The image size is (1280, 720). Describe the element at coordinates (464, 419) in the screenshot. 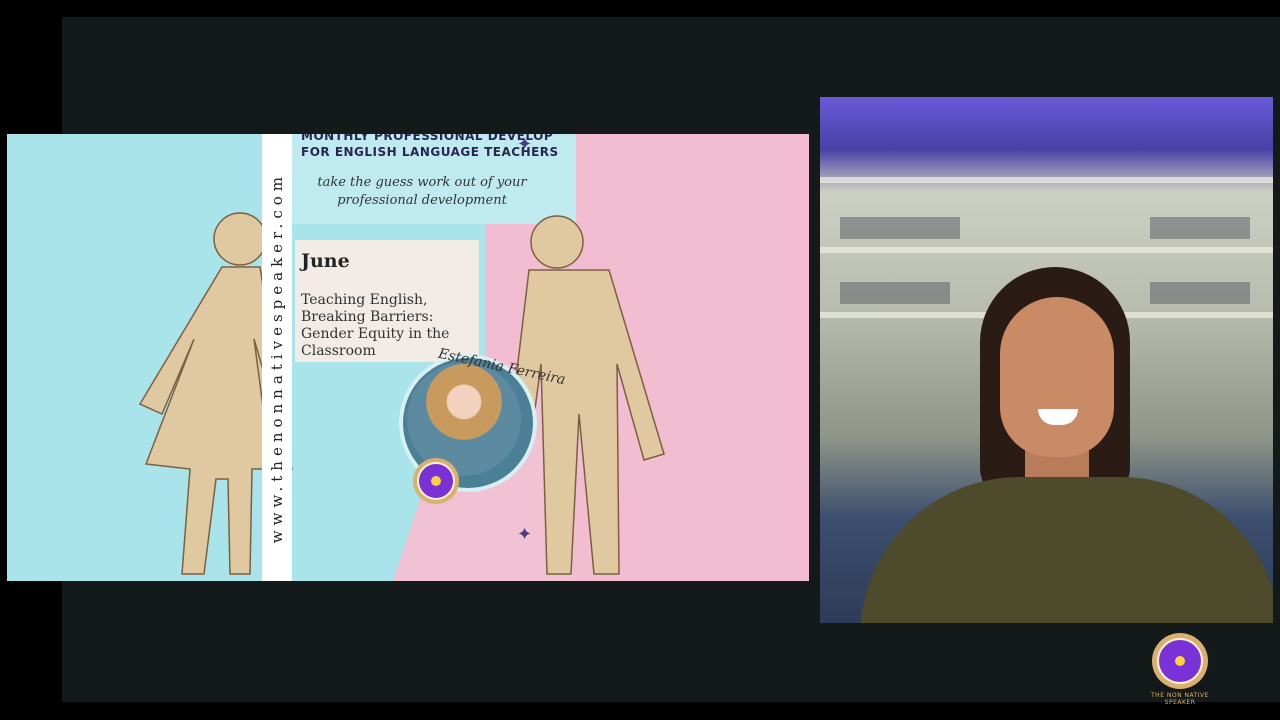

I see `presenter-photo` at that location.